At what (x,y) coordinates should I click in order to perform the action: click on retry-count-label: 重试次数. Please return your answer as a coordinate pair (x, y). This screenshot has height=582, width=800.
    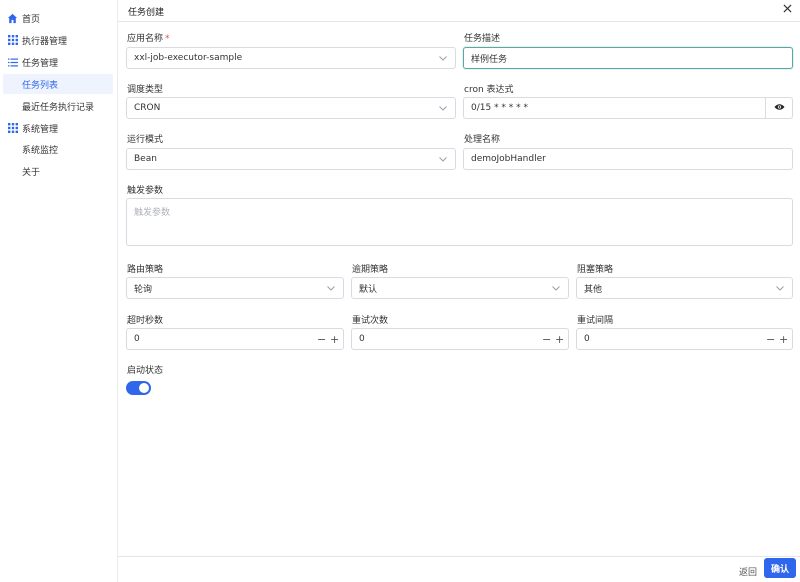
    Looking at the image, I should click on (370, 321).